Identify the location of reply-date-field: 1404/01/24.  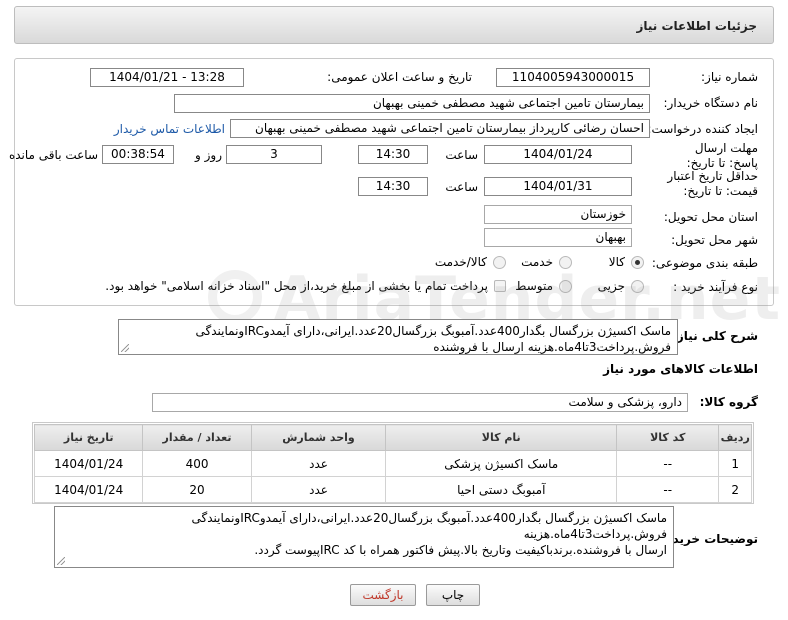
(558, 154).